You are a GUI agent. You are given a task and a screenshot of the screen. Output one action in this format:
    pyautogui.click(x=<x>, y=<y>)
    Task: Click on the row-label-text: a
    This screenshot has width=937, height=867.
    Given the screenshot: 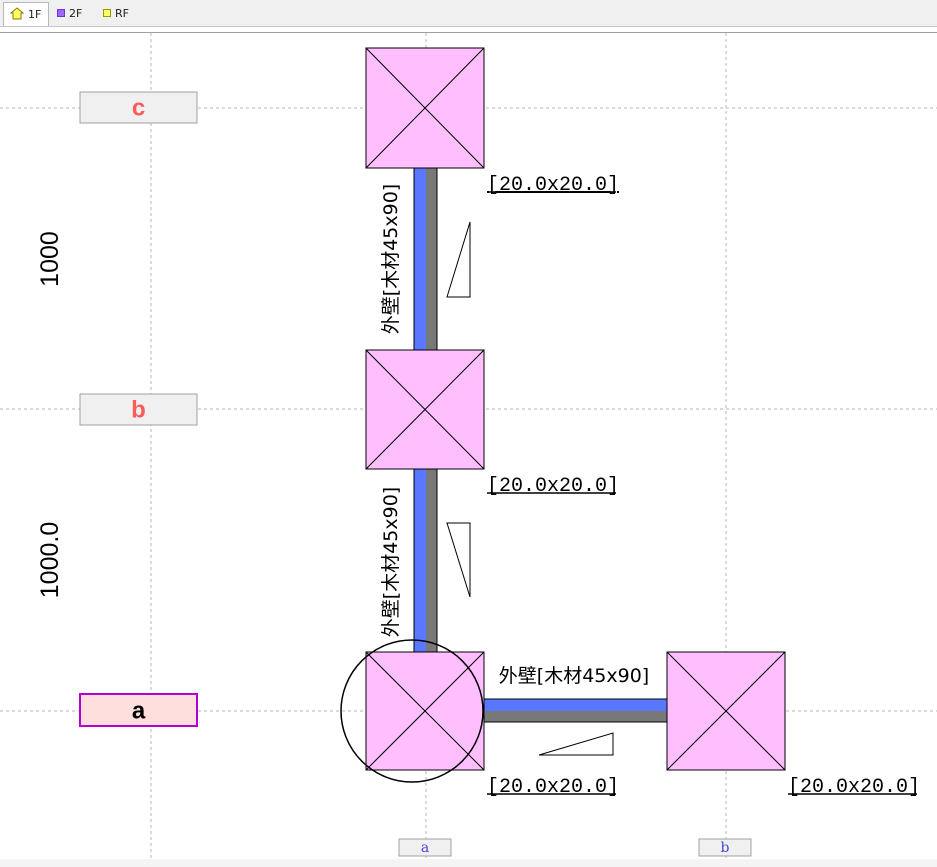 What is the action you would take?
    pyautogui.click(x=139, y=711)
    